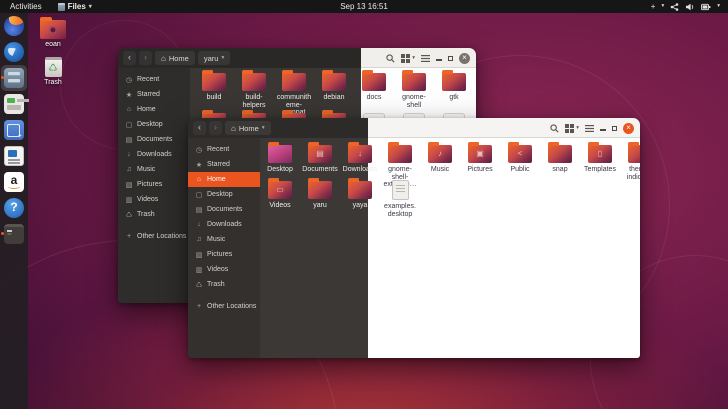 This screenshot has width=728, height=409. What do you see at coordinates (14, 52) in the screenshot?
I see `dock-item-thunderbird` at bounding box center [14, 52].